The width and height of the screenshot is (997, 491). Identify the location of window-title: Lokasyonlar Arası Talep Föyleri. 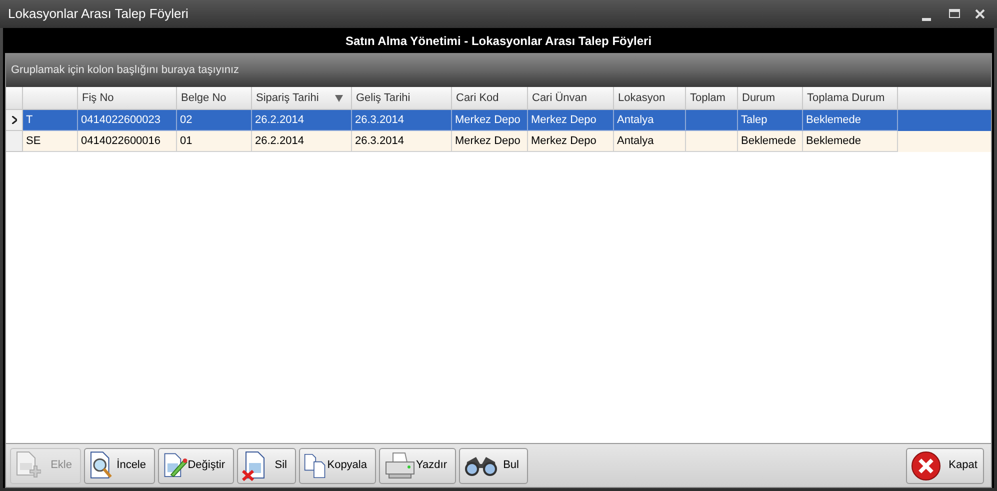
(99, 14).